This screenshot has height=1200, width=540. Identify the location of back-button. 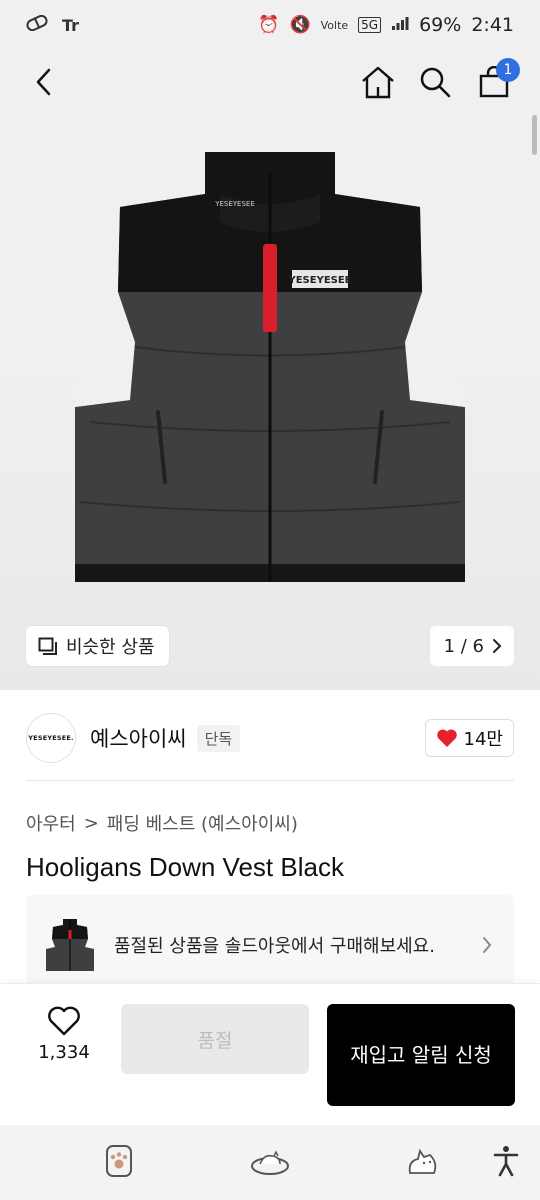
(44, 82).